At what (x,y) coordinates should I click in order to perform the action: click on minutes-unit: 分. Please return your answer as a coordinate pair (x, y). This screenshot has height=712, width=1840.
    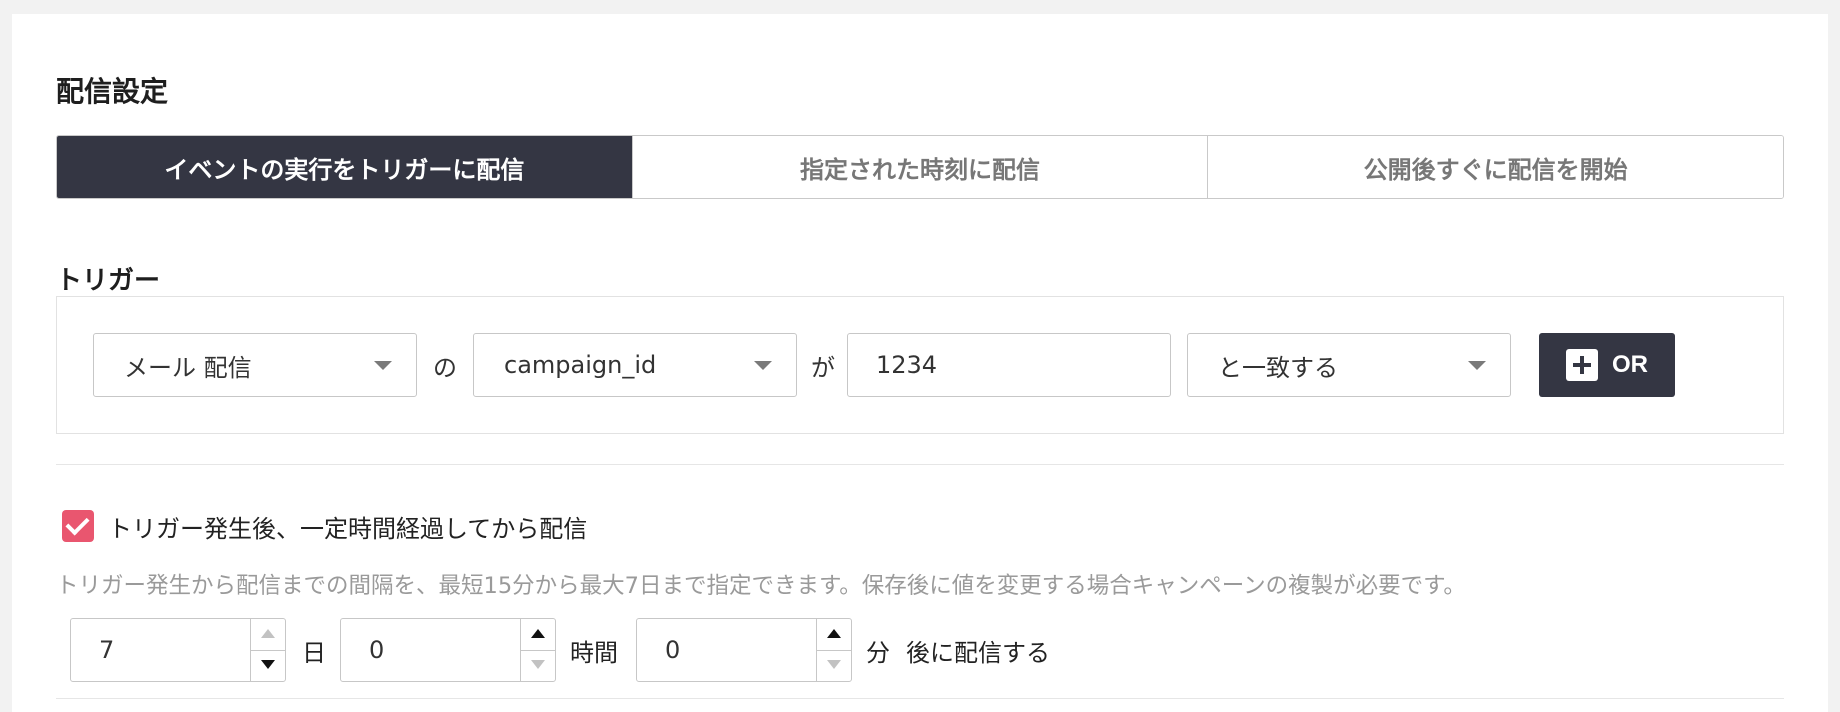
    Looking at the image, I should click on (878, 652).